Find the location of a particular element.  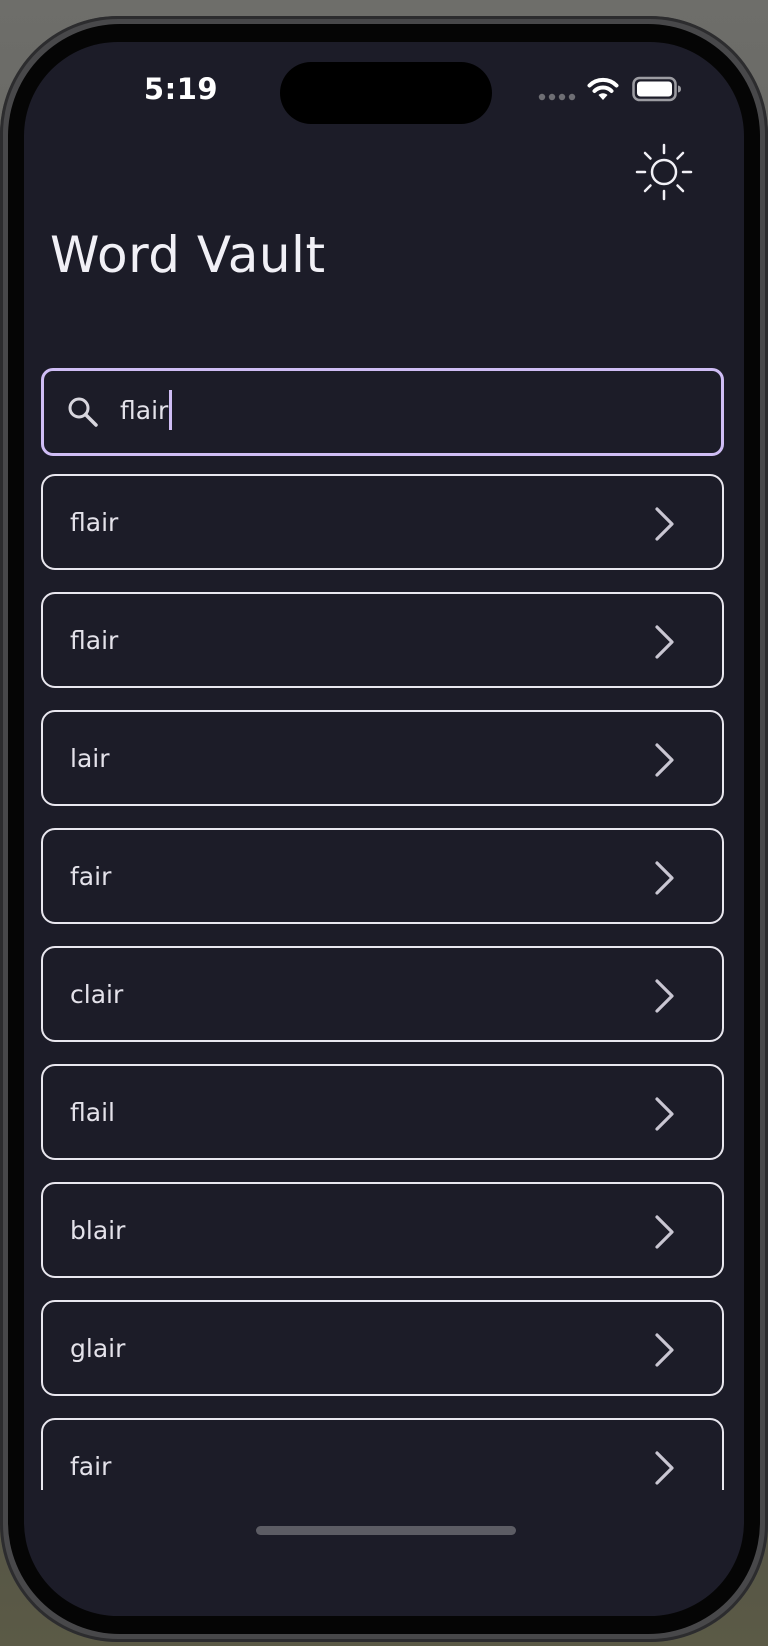

signal-dots-icon is located at coordinates (557, 97).